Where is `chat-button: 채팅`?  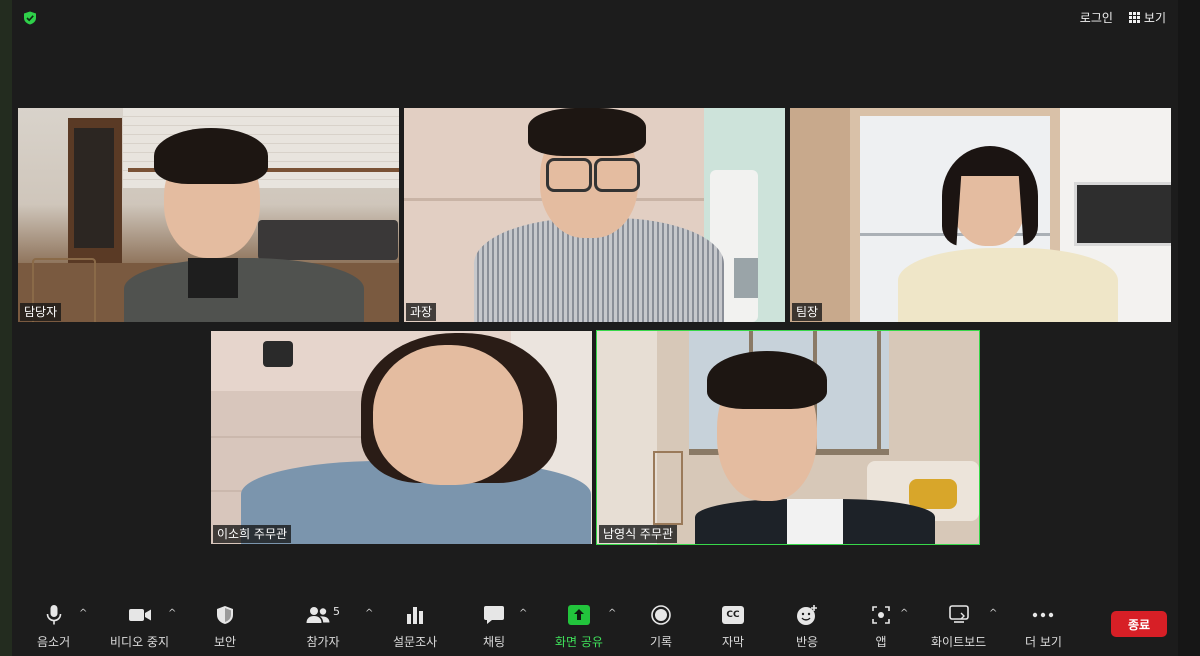 chat-button: 채팅 is located at coordinates (494, 626).